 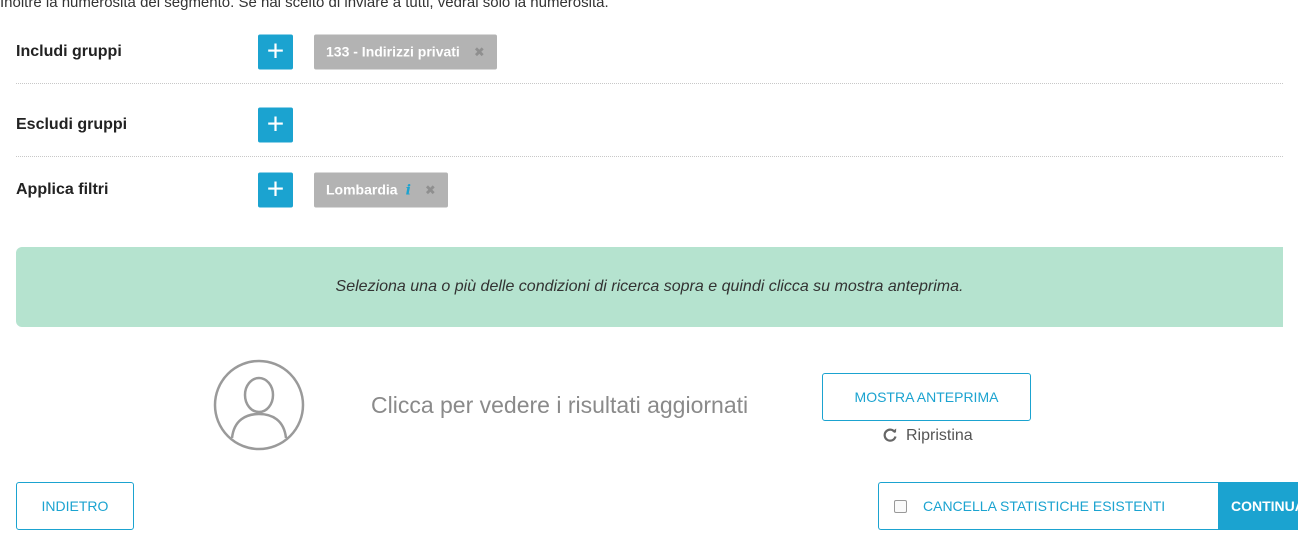 I want to click on clear-stats-label: CANCELLA STATISTICHE ESISTENTI, so click(x=1044, y=506).